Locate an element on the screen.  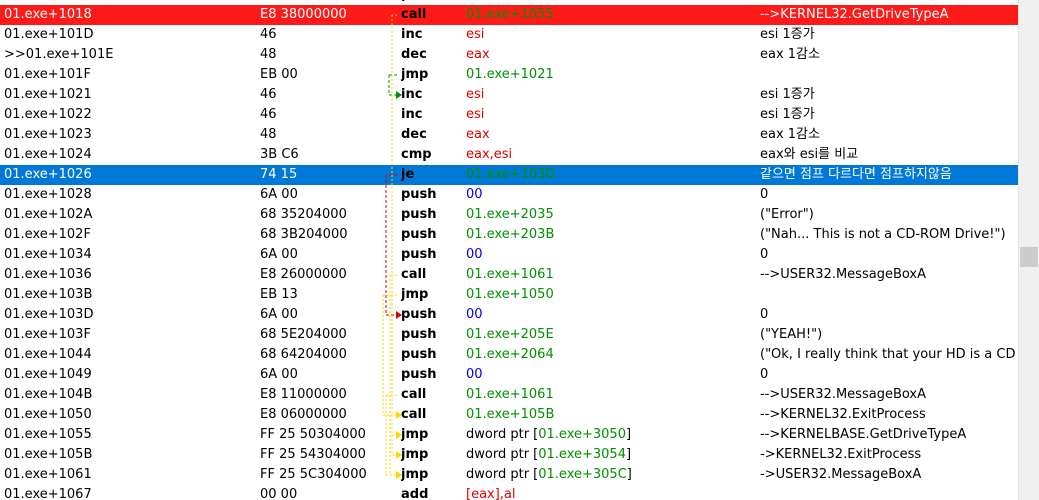
opcode-bytes: FF 25 50304000 is located at coordinates (313, 434).